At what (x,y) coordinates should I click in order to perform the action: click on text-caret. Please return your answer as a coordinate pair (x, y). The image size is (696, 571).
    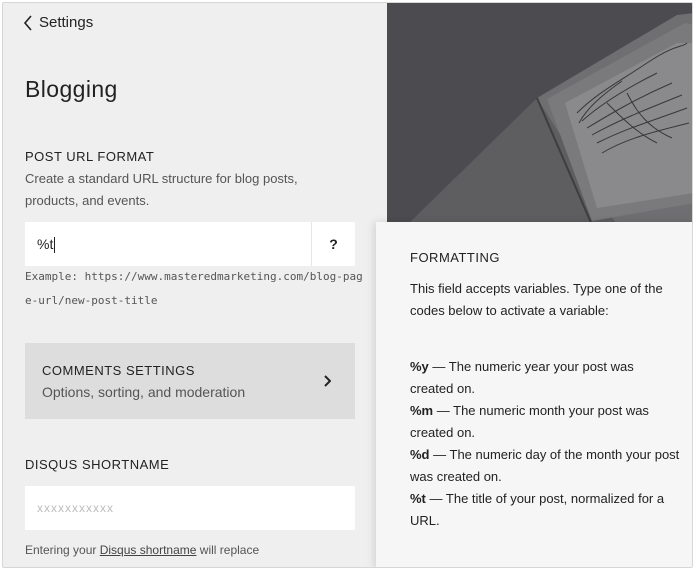
    Looking at the image, I should click on (55, 245).